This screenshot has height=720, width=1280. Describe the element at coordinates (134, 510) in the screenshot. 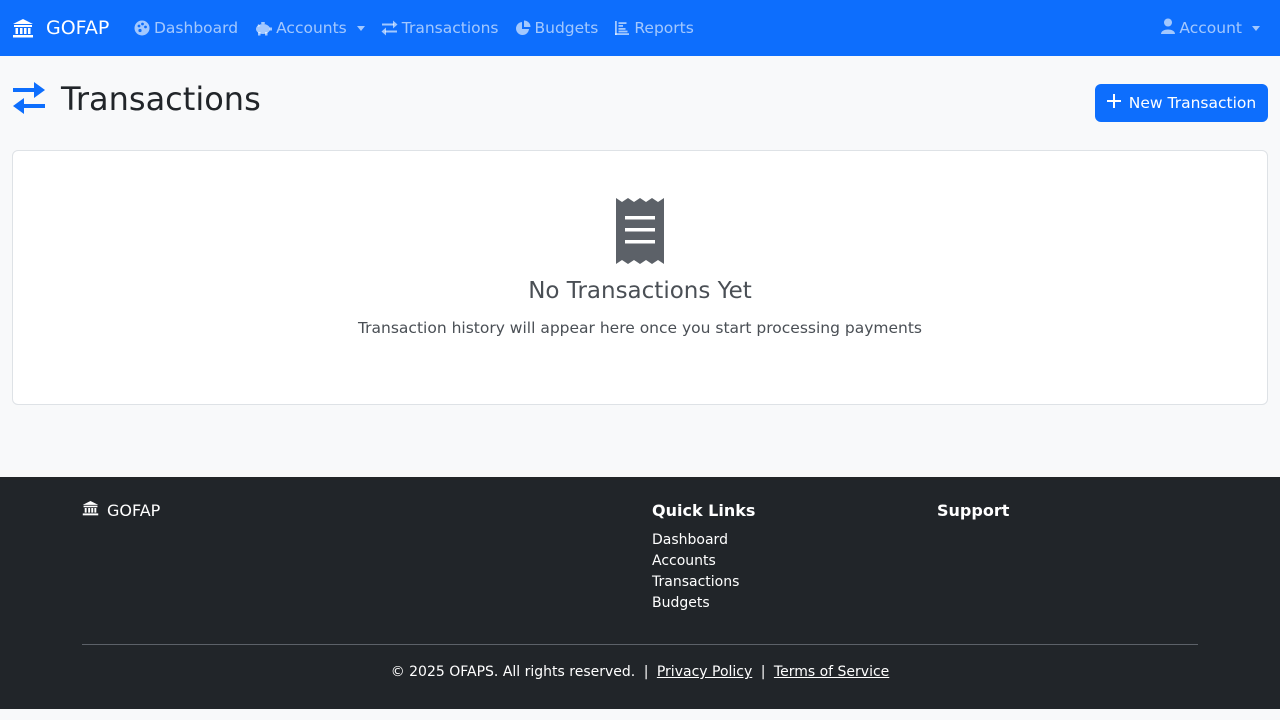

I see `footer-brand-name: GOFAP` at that location.